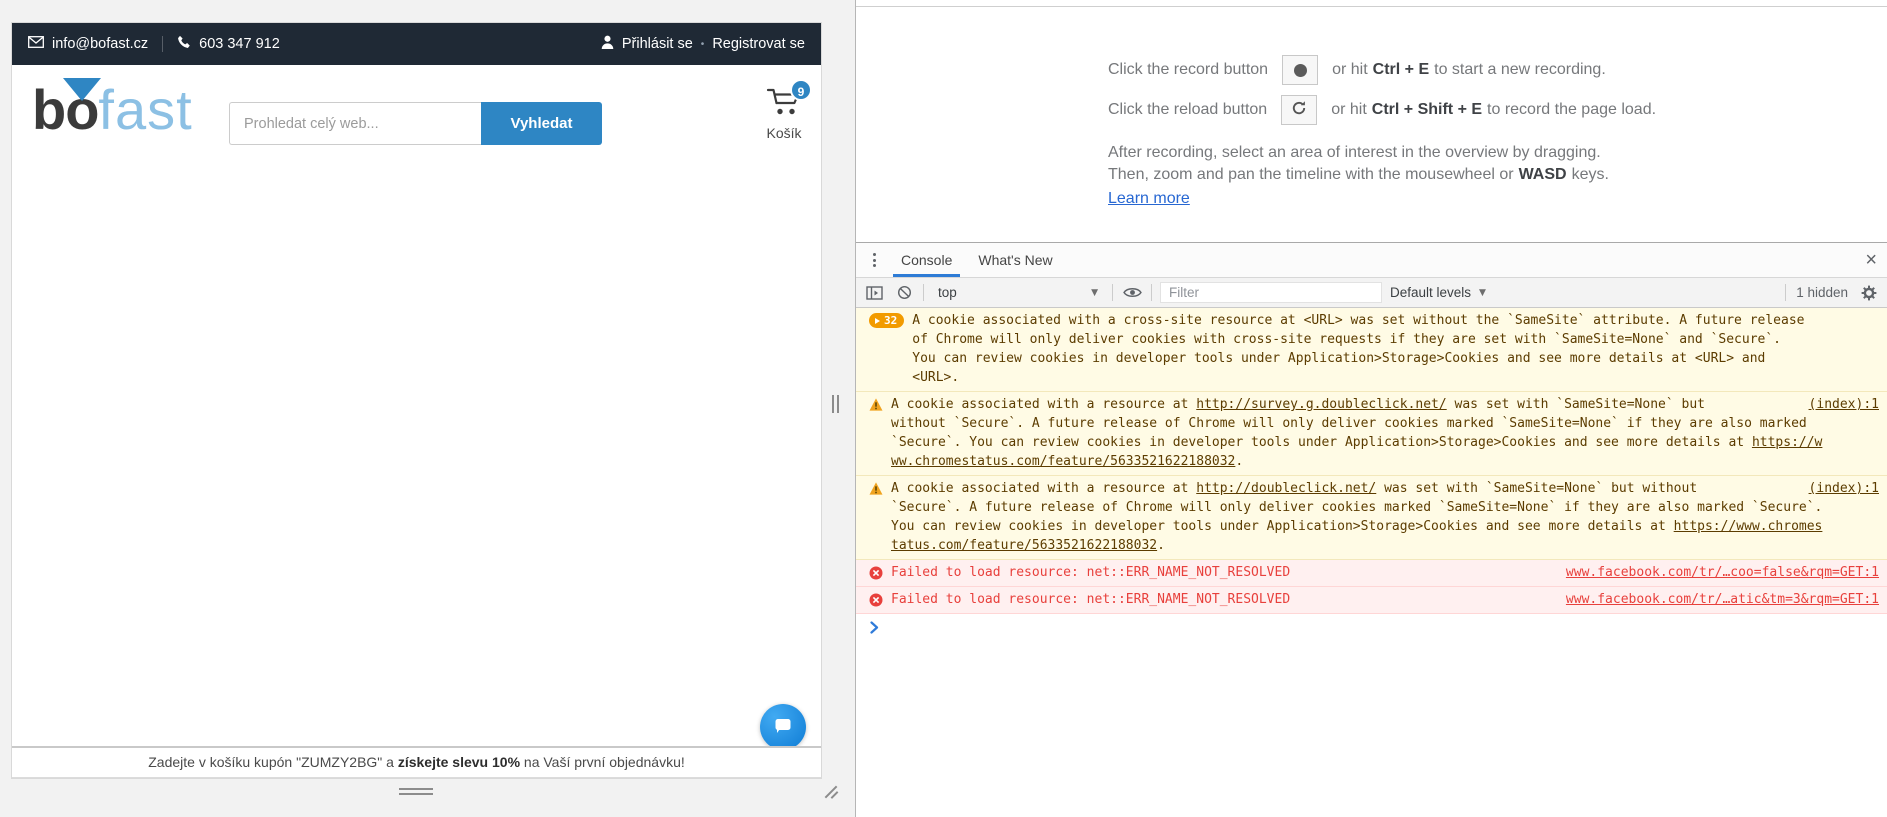 The height and width of the screenshot is (817, 1887). What do you see at coordinates (876, 573) in the screenshot?
I see `error-icon` at bounding box center [876, 573].